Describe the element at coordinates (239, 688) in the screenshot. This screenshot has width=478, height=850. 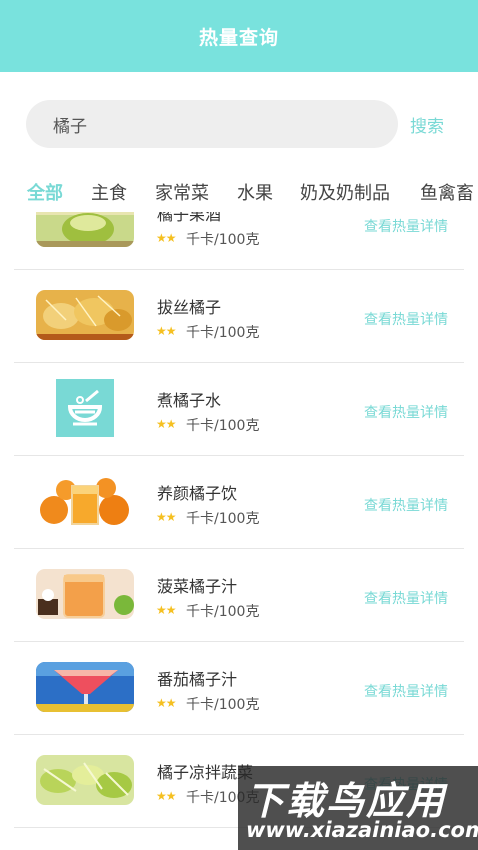
I see `list-item: 番茄橘子汁 ★★ 千卡/100克 查看热量详情` at that location.